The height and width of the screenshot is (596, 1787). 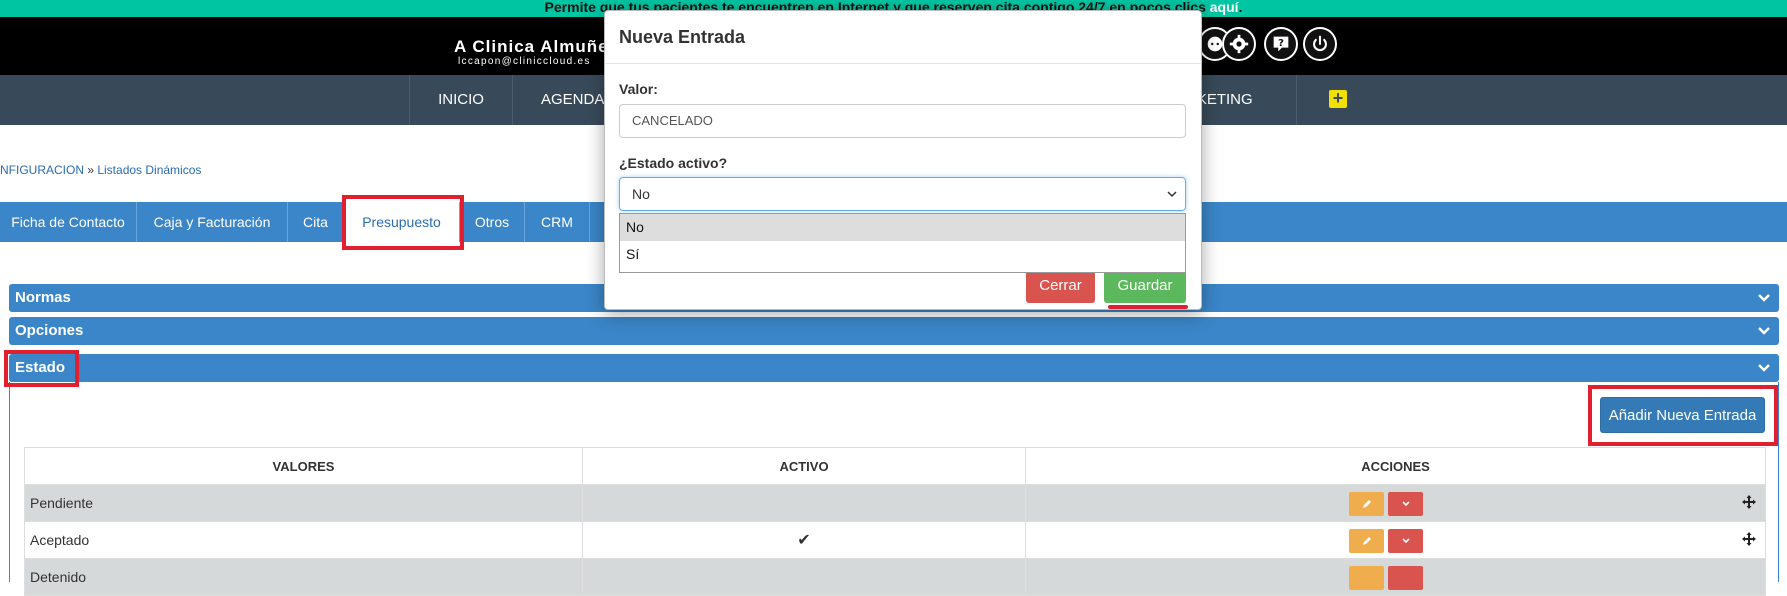 I want to click on header-activo: ACTIVO, so click(x=804, y=466).